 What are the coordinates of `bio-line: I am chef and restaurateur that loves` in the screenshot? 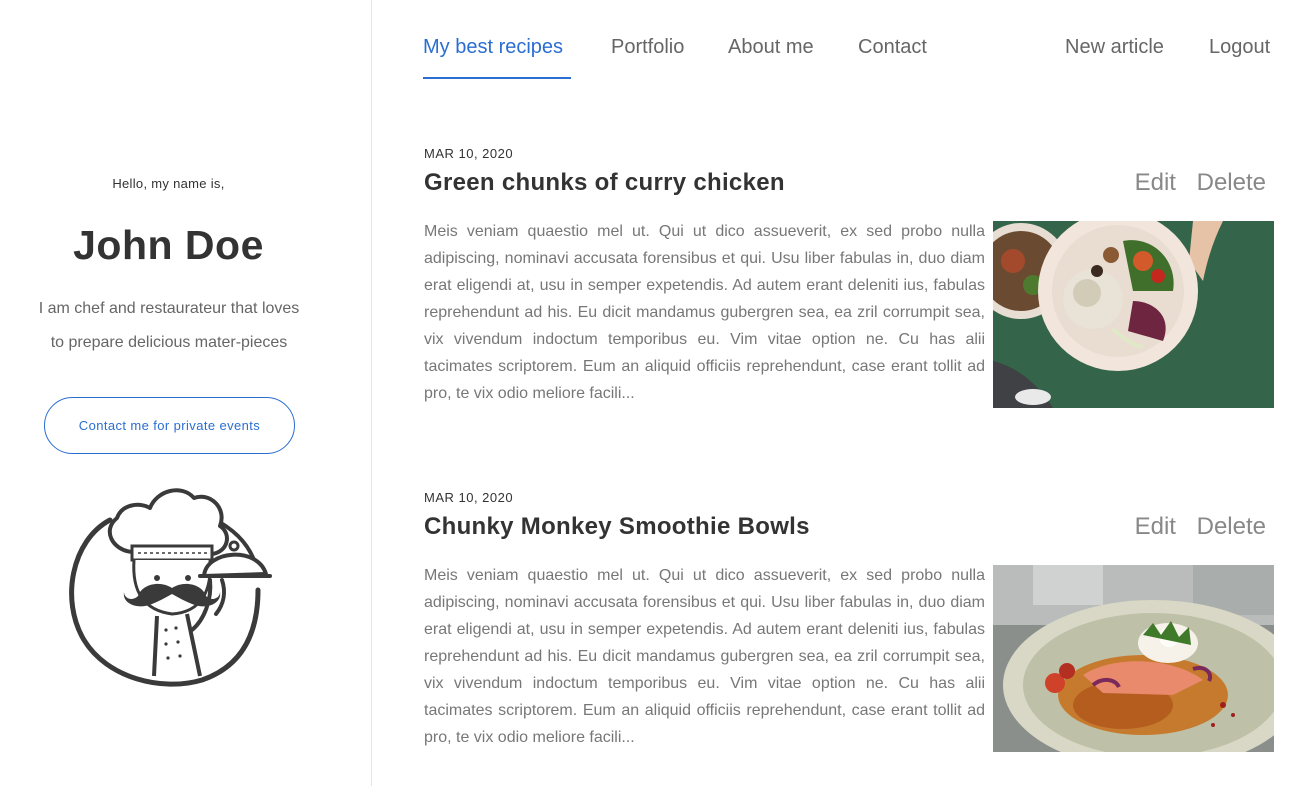 It's located at (169, 308).